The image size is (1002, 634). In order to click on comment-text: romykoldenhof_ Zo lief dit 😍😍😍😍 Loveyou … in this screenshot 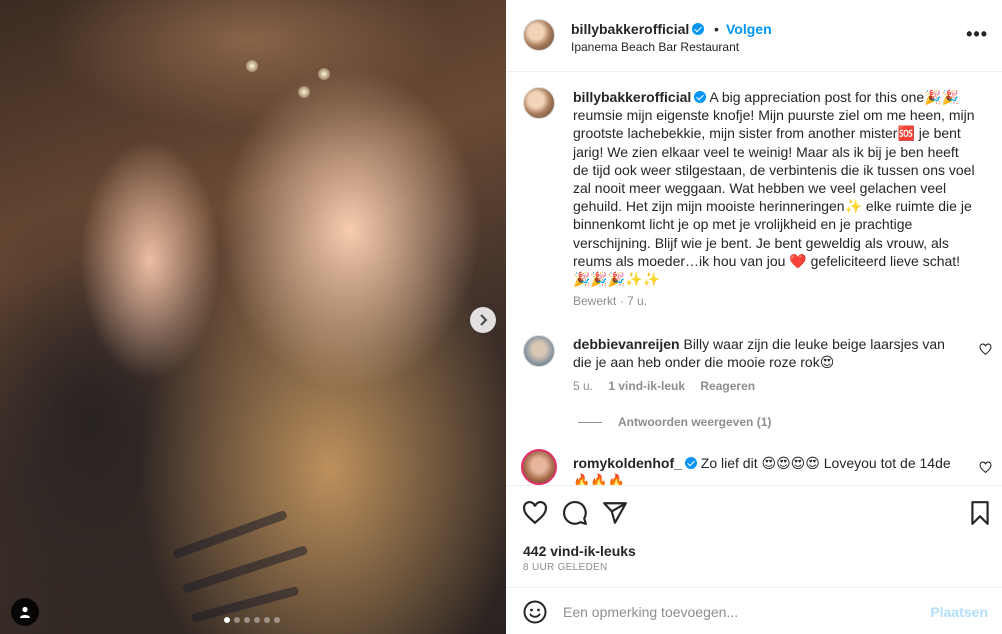, I will do `click(768, 469)`.